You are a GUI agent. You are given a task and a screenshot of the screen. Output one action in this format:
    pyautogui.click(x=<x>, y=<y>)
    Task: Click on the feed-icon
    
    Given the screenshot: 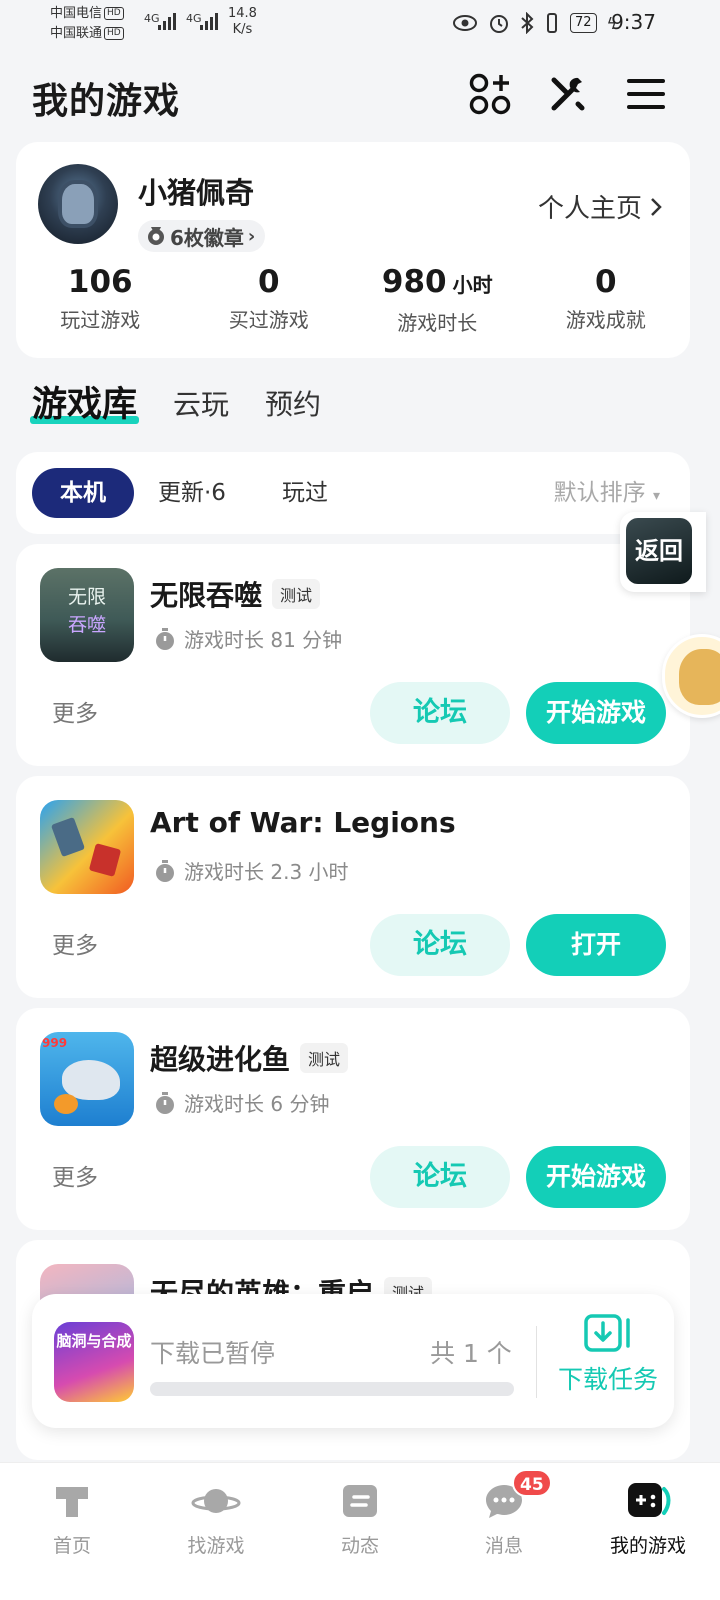 What is the action you would take?
    pyautogui.click(x=360, y=1501)
    